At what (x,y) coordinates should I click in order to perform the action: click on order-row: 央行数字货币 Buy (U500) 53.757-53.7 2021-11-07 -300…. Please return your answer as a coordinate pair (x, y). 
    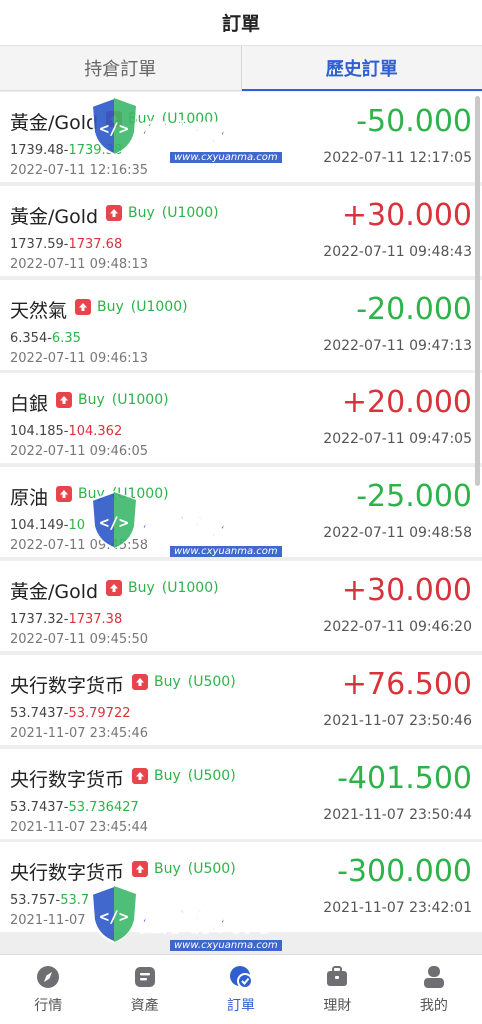
    Looking at the image, I should click on (241, 887).